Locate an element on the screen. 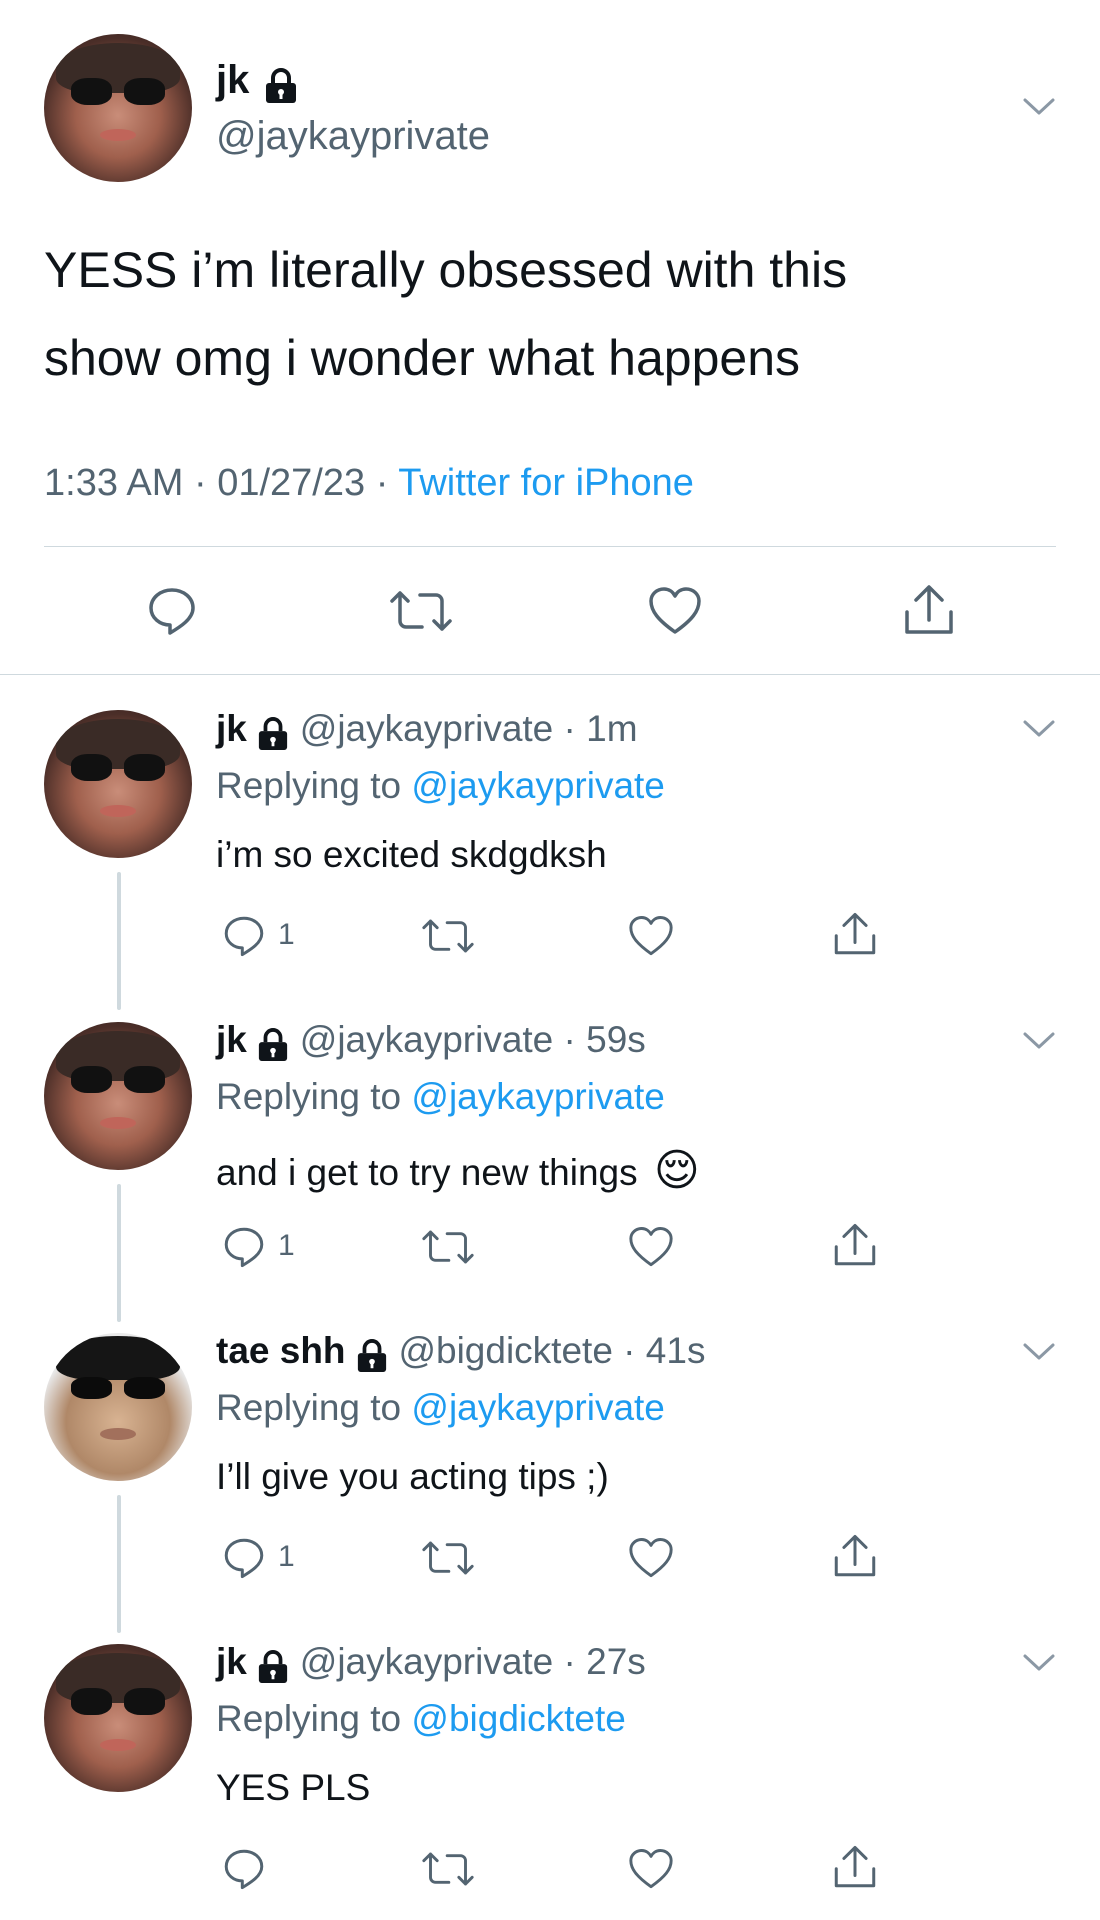 This screenshot has height=1920, width=1100. relieved-face-emoji: 😌 is located at coordinates (676, 1170).